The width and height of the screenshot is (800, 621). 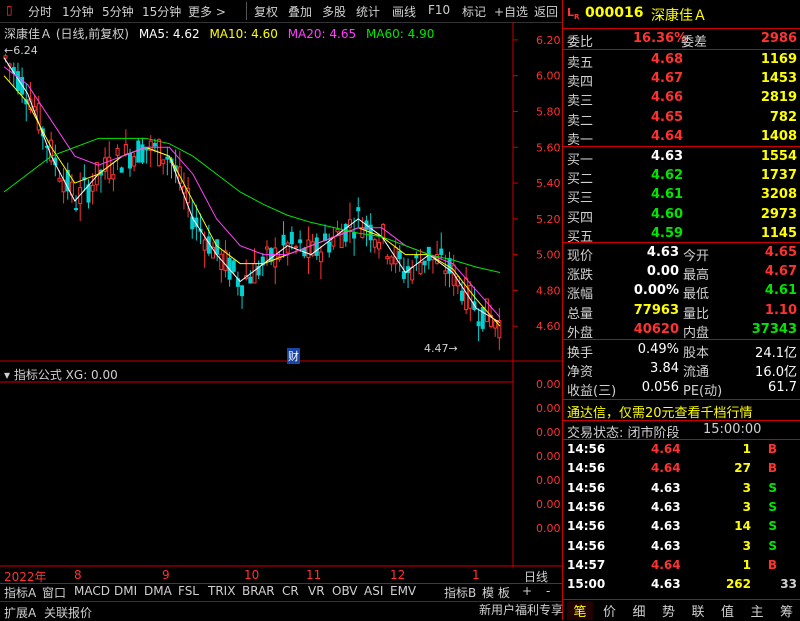 I want to click on tick-volume: 1, so click(x=746, y=564).